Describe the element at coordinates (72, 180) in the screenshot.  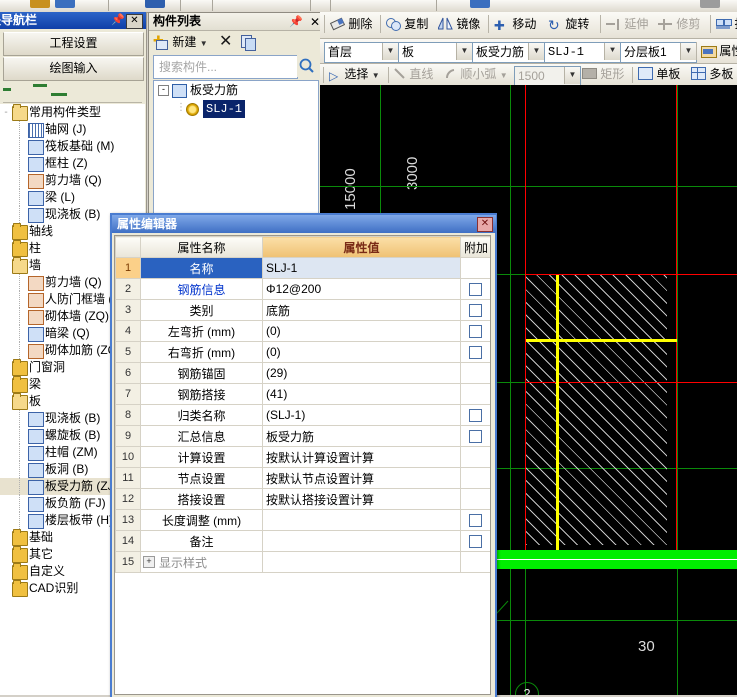
I see `tree-item-component: 剪力墙 (Q)` at that location.